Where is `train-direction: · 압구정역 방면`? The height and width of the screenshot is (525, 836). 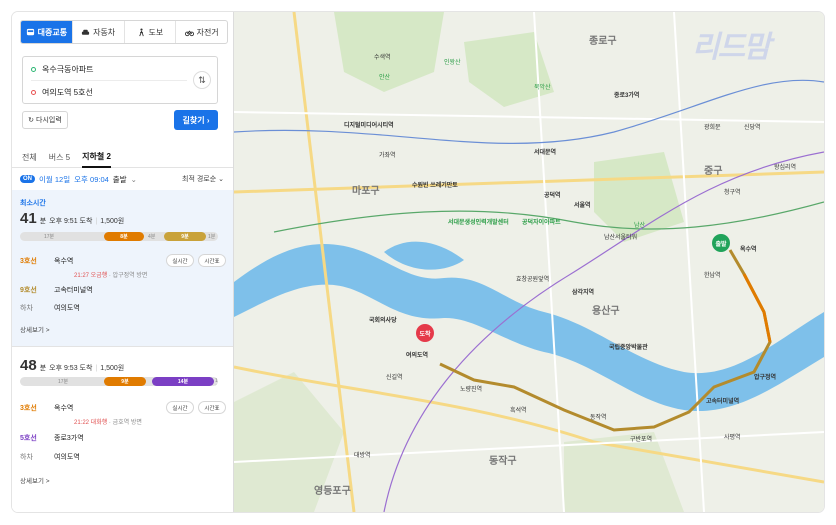
train-direction: · 압구정역 방면 is located at coordinates (128, 276).